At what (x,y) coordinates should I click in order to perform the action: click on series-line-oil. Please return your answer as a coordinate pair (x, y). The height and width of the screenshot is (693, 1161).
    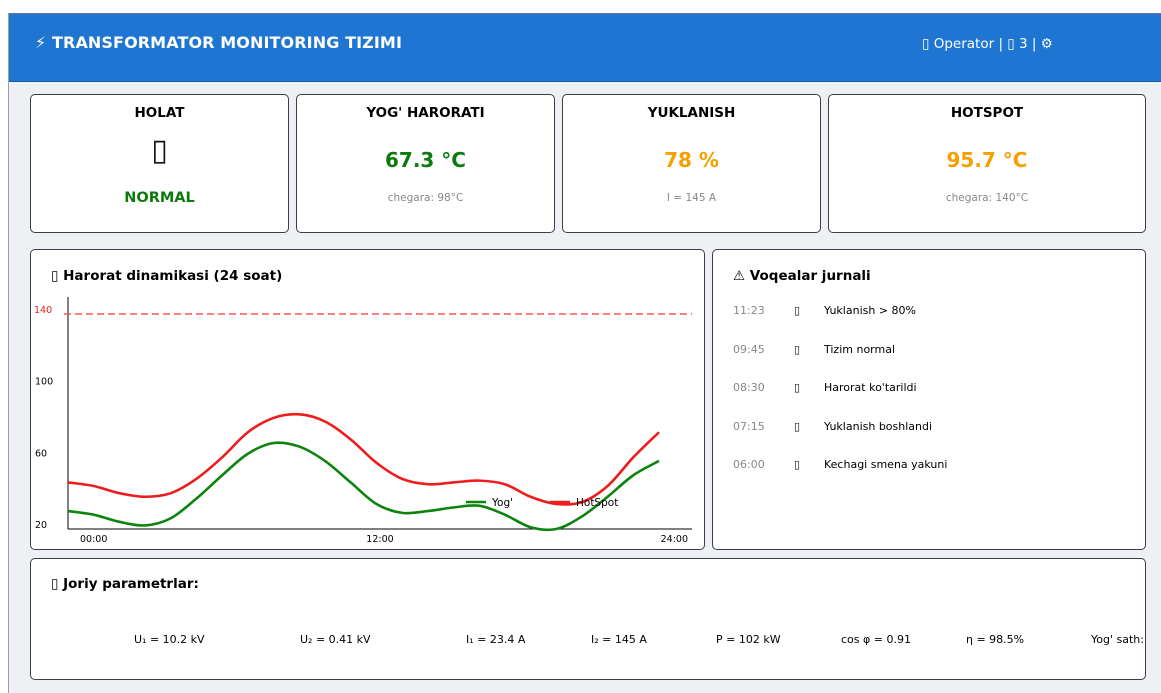
    Looking at the image, I should click on (363, 486).